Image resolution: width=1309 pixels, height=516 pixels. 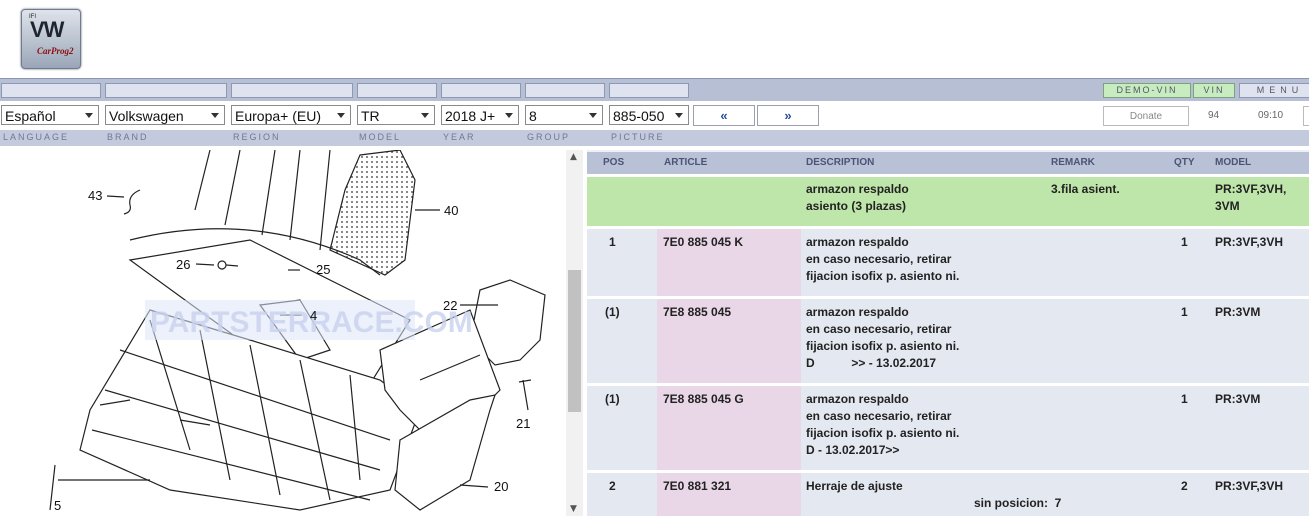 What do you see at coordinates (450, 305) in the screenshot?
I see `callout-22: 22` at bounding box center [450, 305].